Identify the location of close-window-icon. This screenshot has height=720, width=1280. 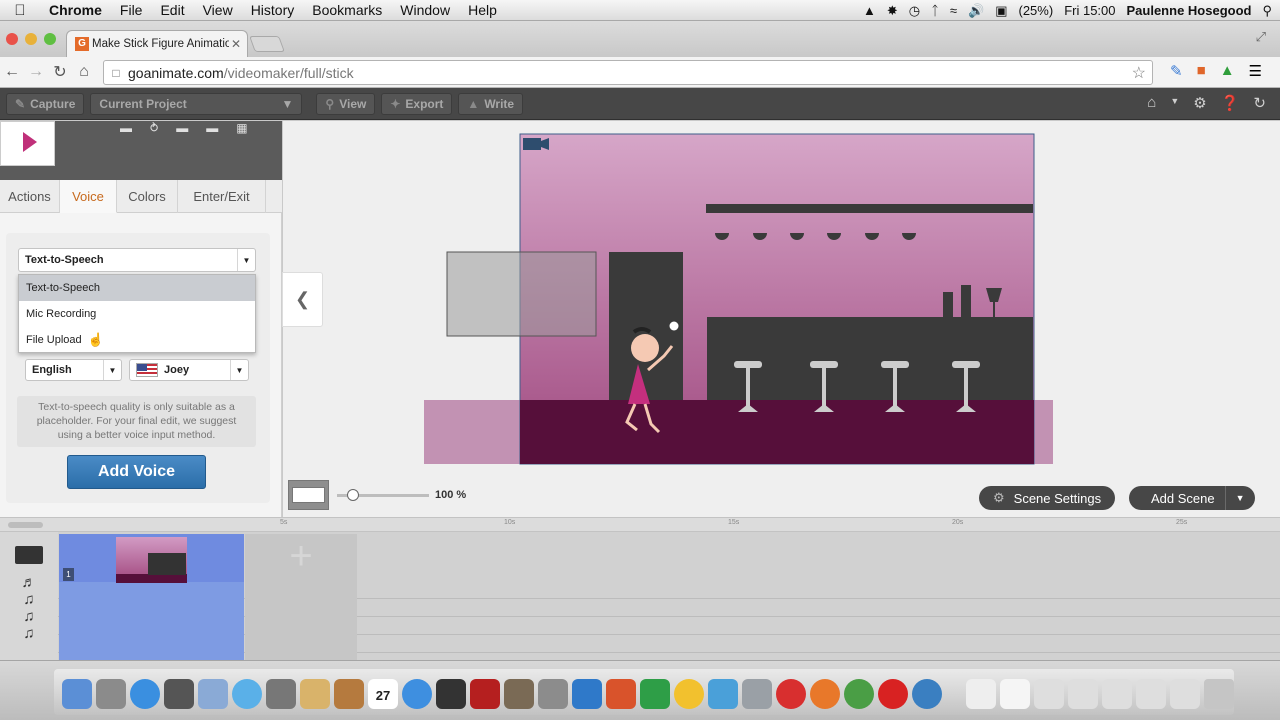
(12, 39).